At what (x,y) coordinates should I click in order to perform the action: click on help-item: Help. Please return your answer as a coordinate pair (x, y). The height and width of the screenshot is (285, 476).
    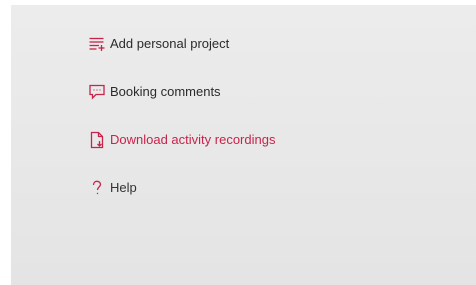
    Looking at the image, I should click on (112, 188).